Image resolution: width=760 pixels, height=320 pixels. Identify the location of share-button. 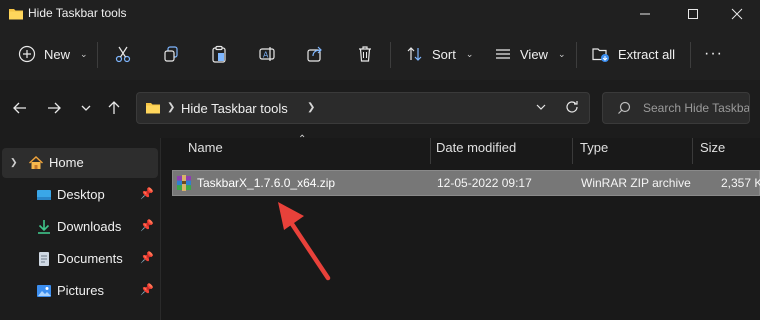
(315, 54).